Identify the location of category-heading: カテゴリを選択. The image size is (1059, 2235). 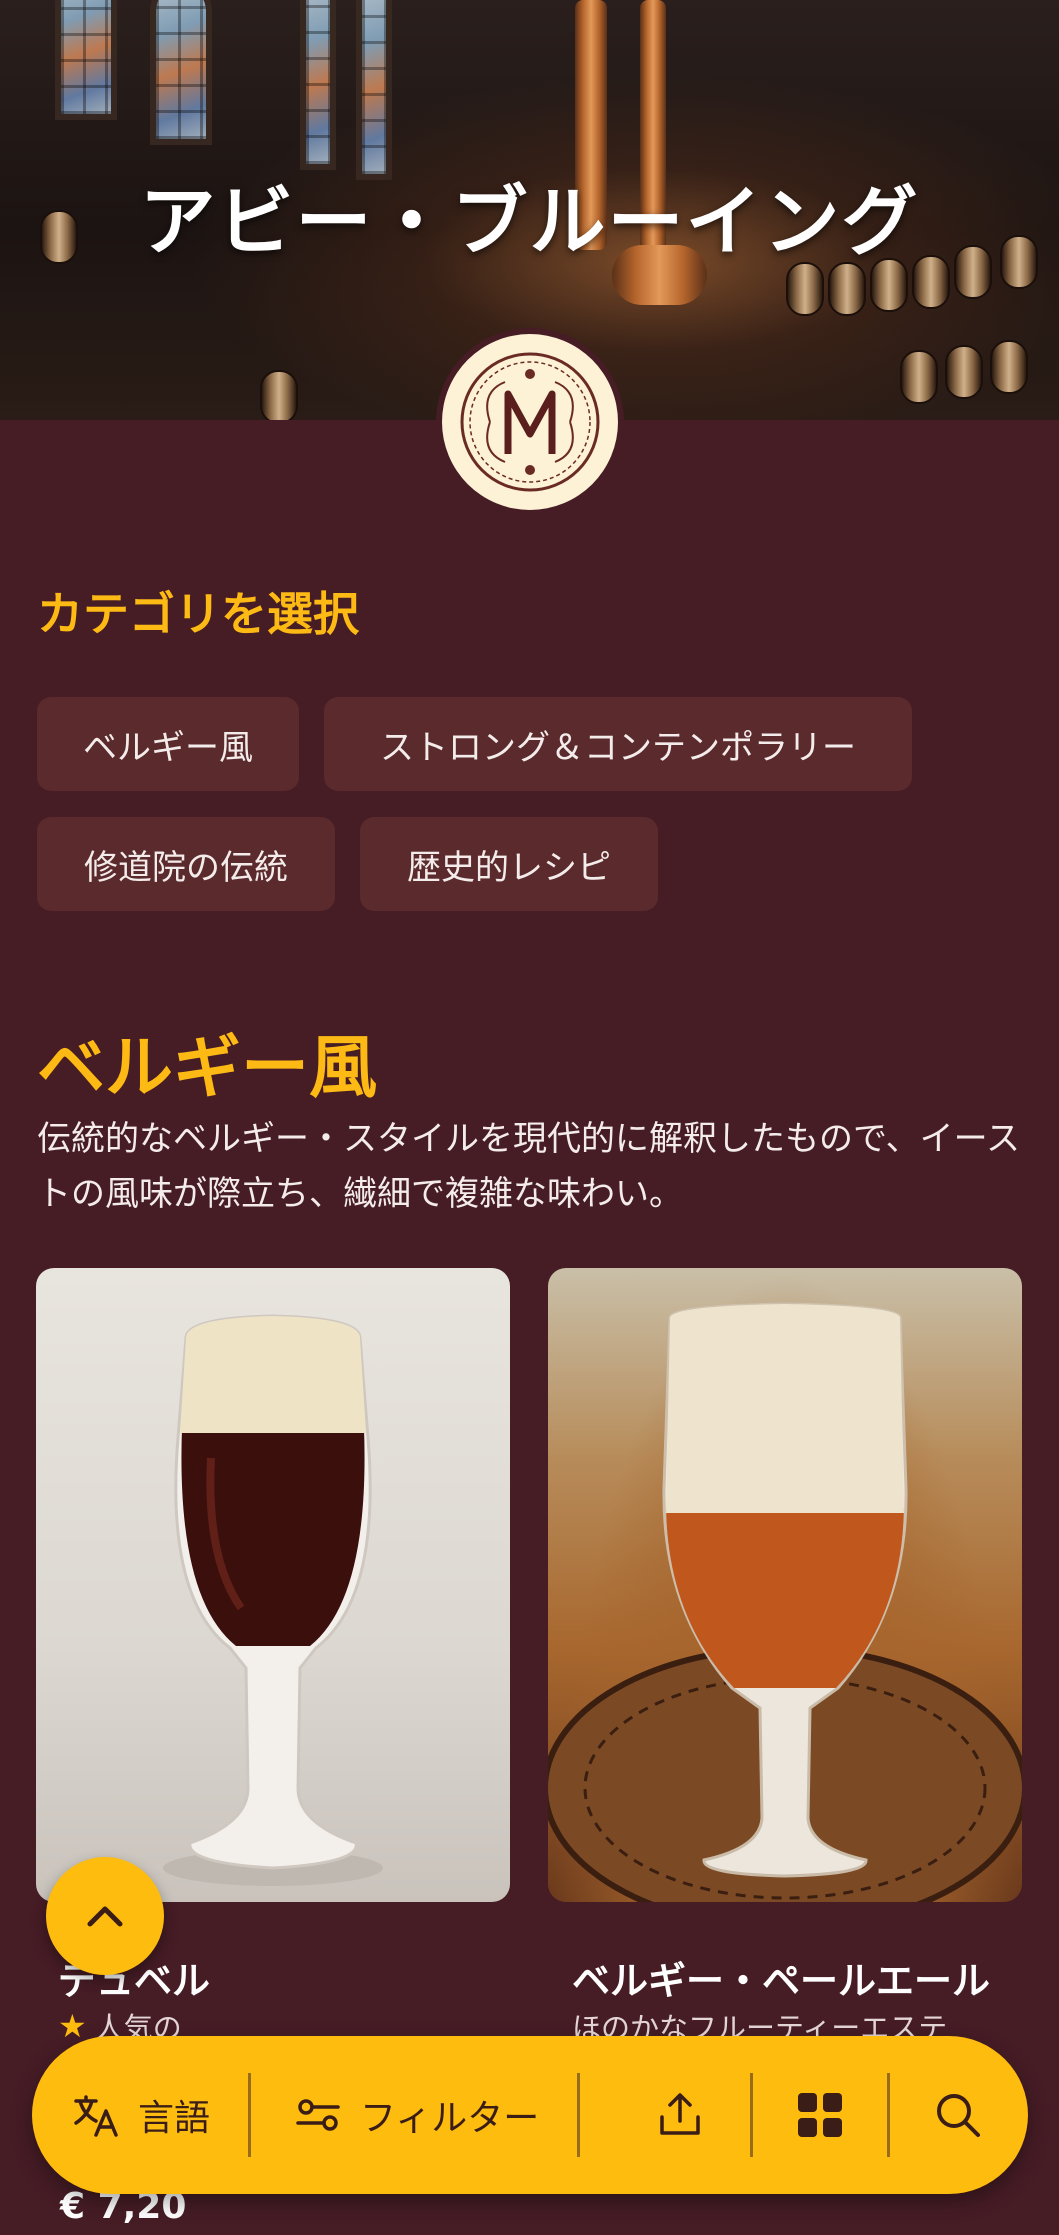
(198, 614).